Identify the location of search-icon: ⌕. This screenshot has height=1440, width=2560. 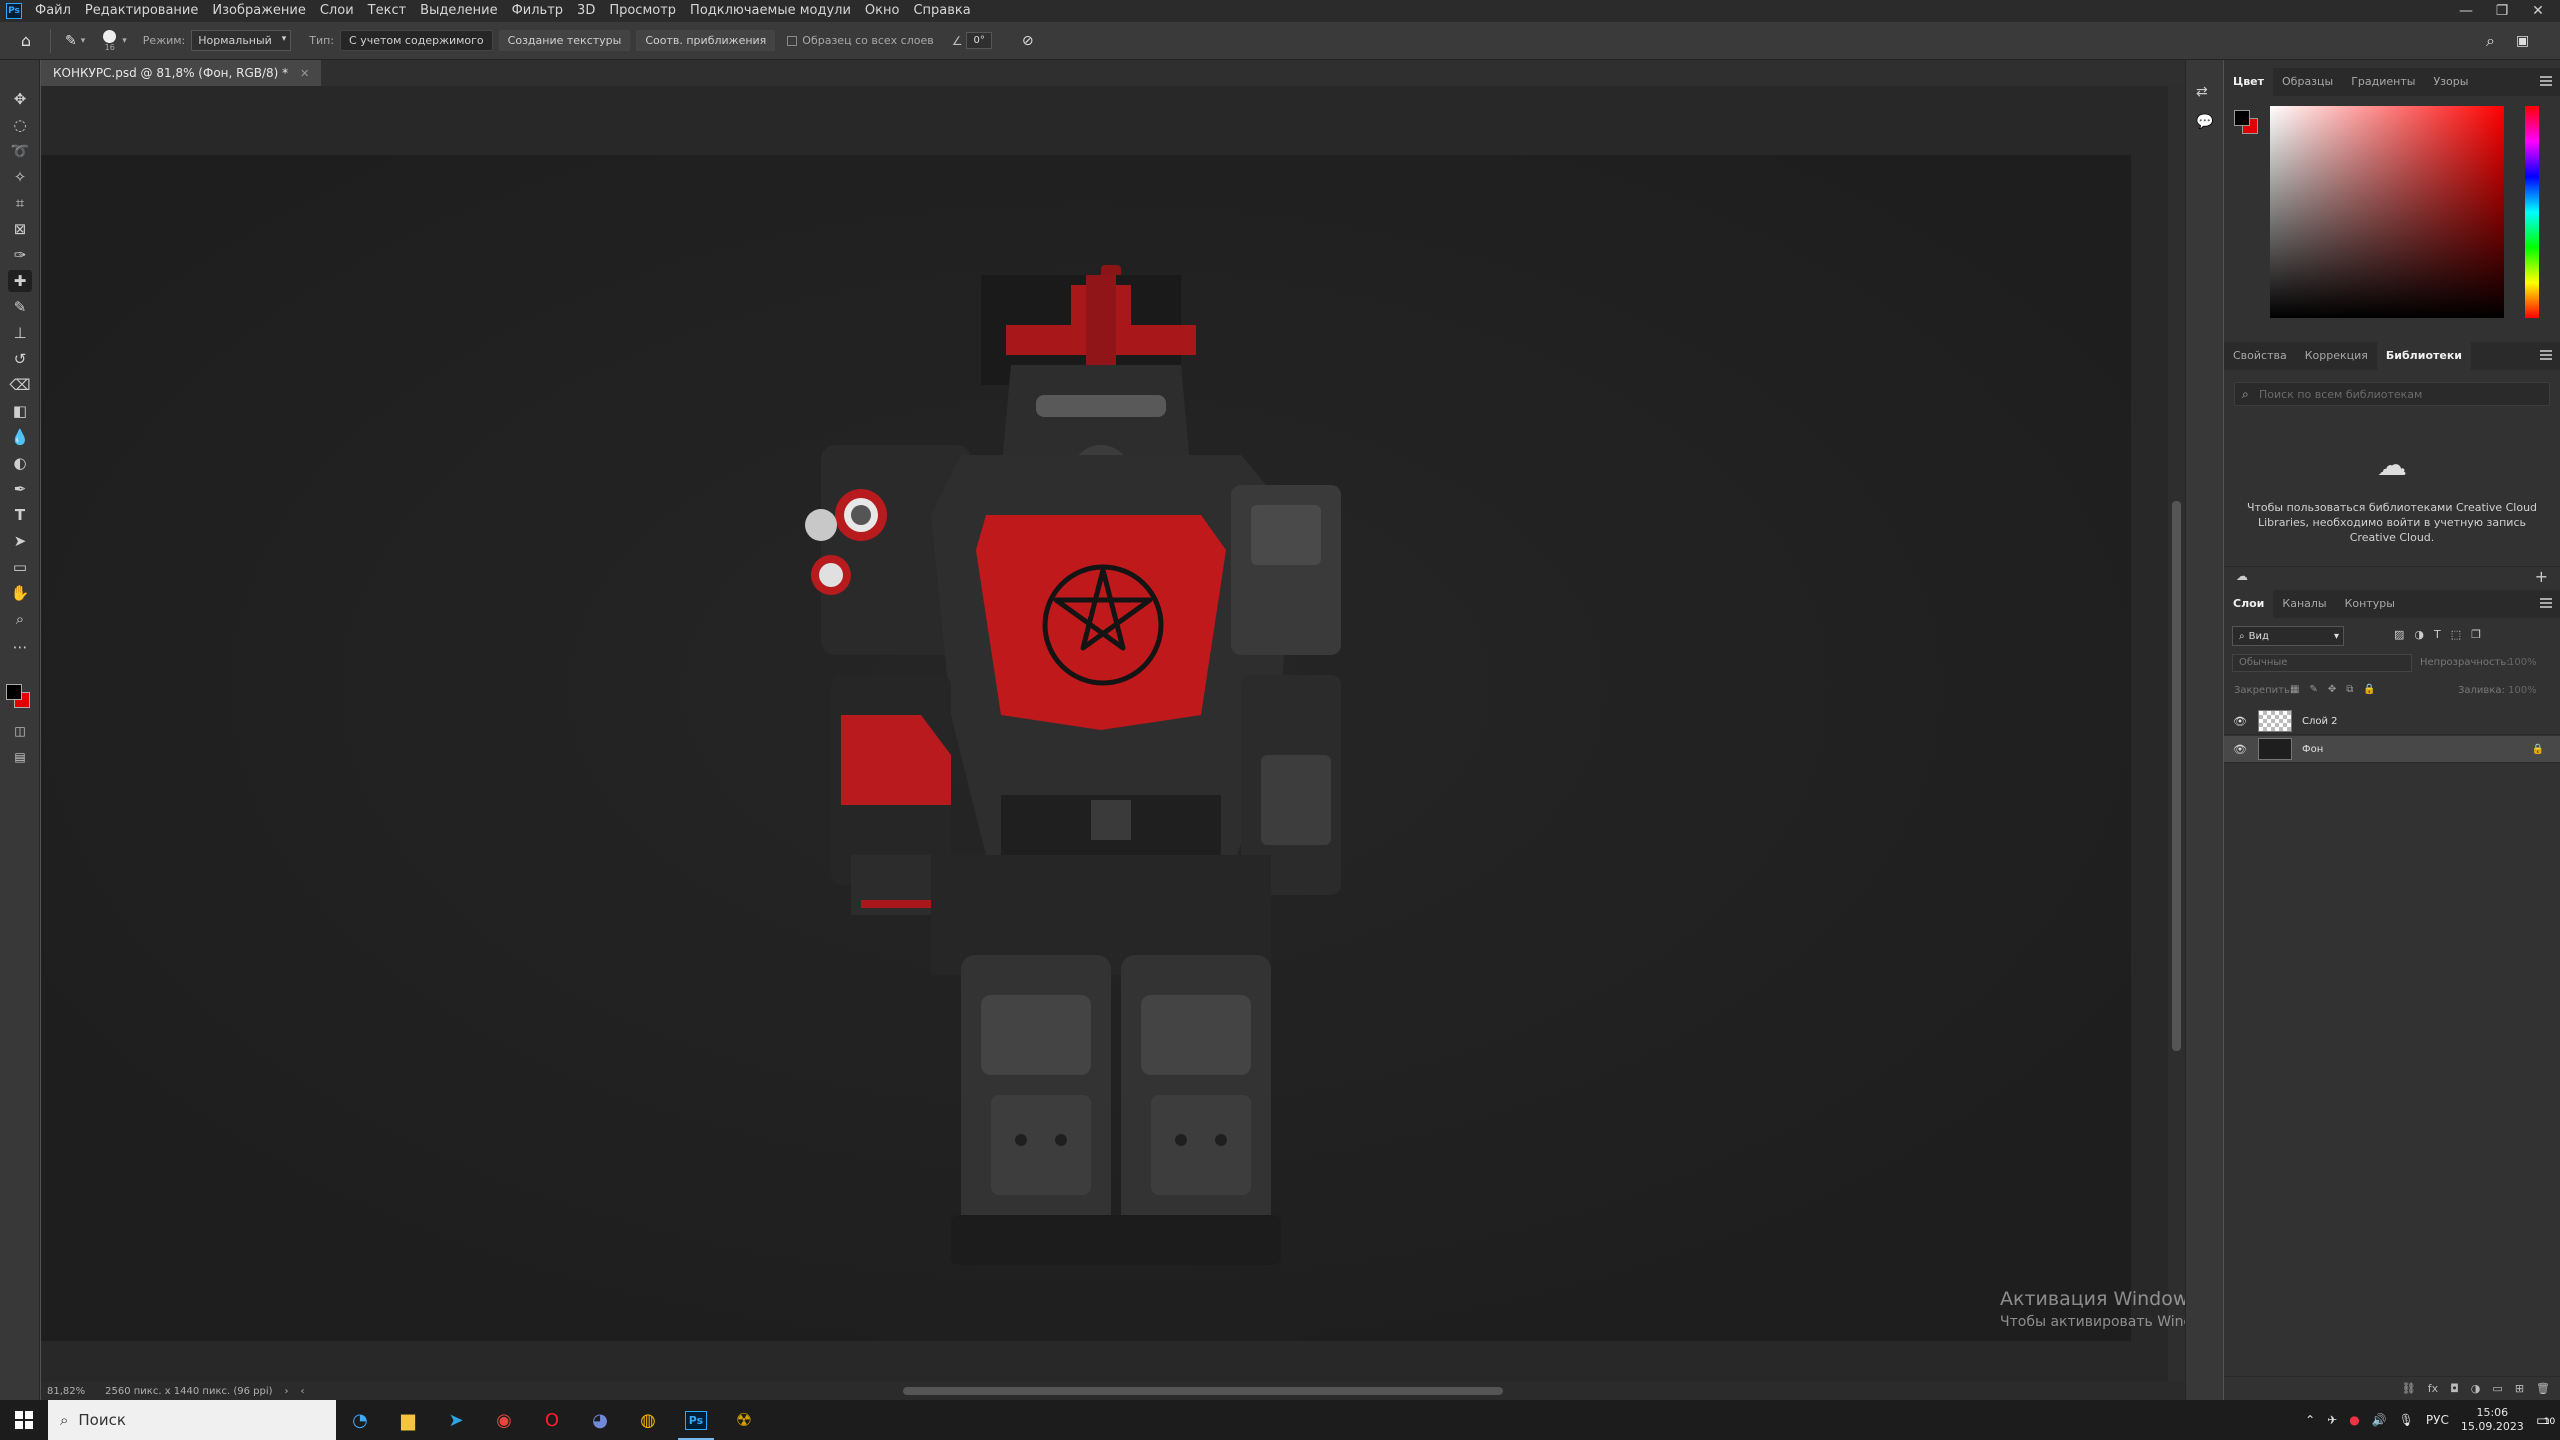
(2490, 41).